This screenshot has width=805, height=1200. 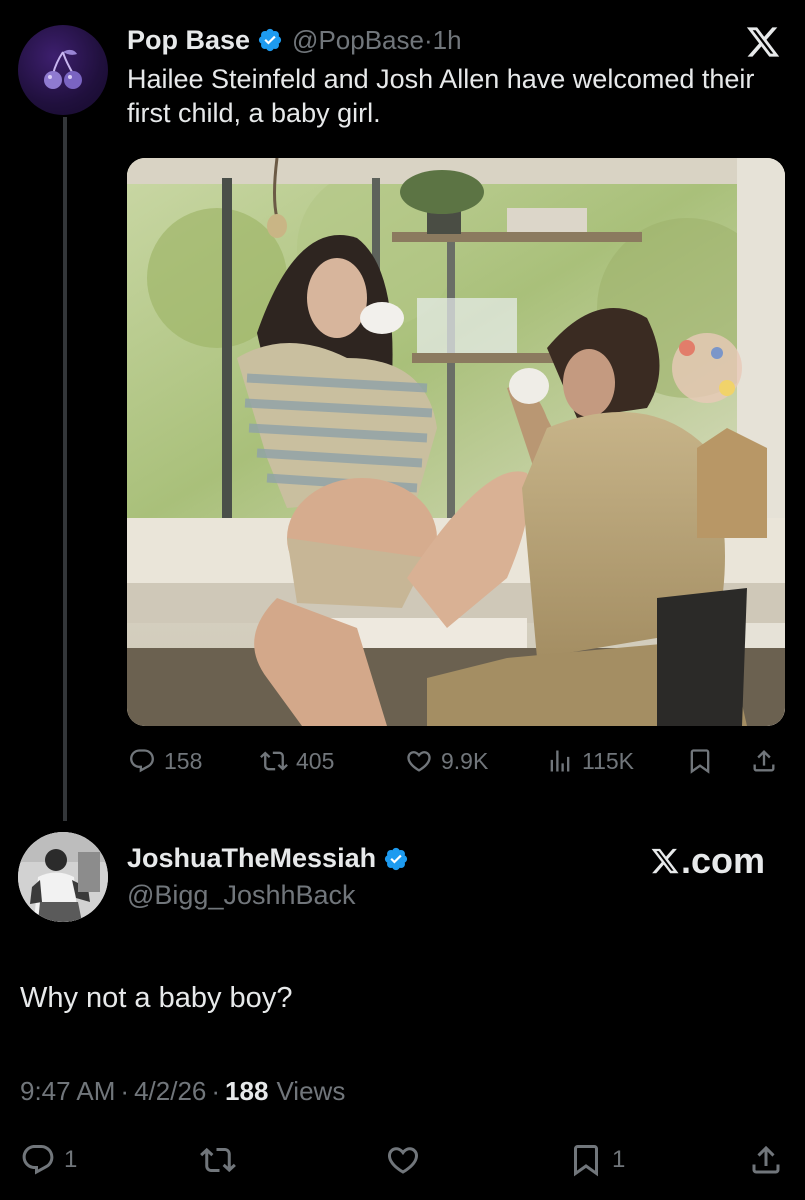 I want to click on reply-button: 158, so click(x=165, y=761).